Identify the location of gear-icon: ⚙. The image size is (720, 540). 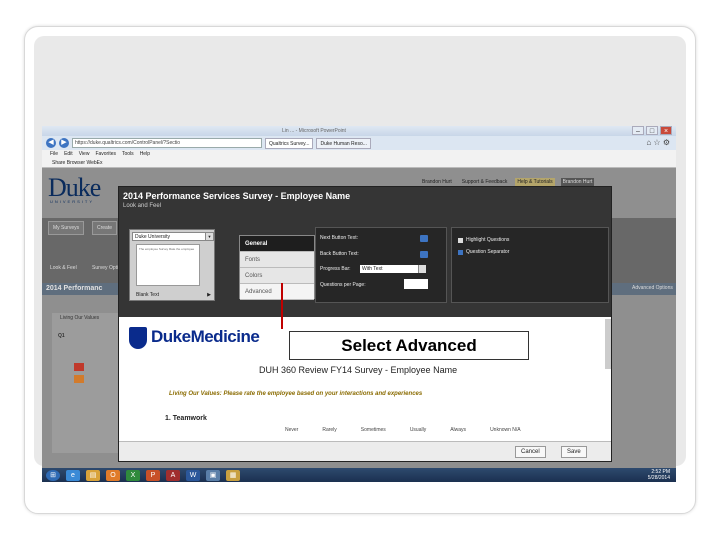
(666, 142).